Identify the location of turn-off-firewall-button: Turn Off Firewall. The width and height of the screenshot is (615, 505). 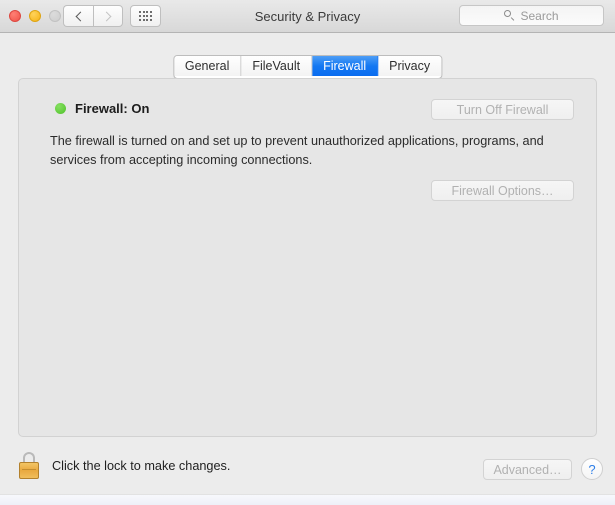
(502, 109).